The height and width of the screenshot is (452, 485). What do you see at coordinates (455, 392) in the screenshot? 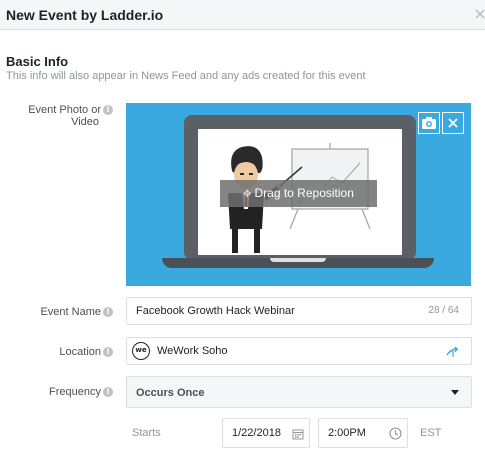
I see `chevron-down-icon` at bounding box center [455, 392].